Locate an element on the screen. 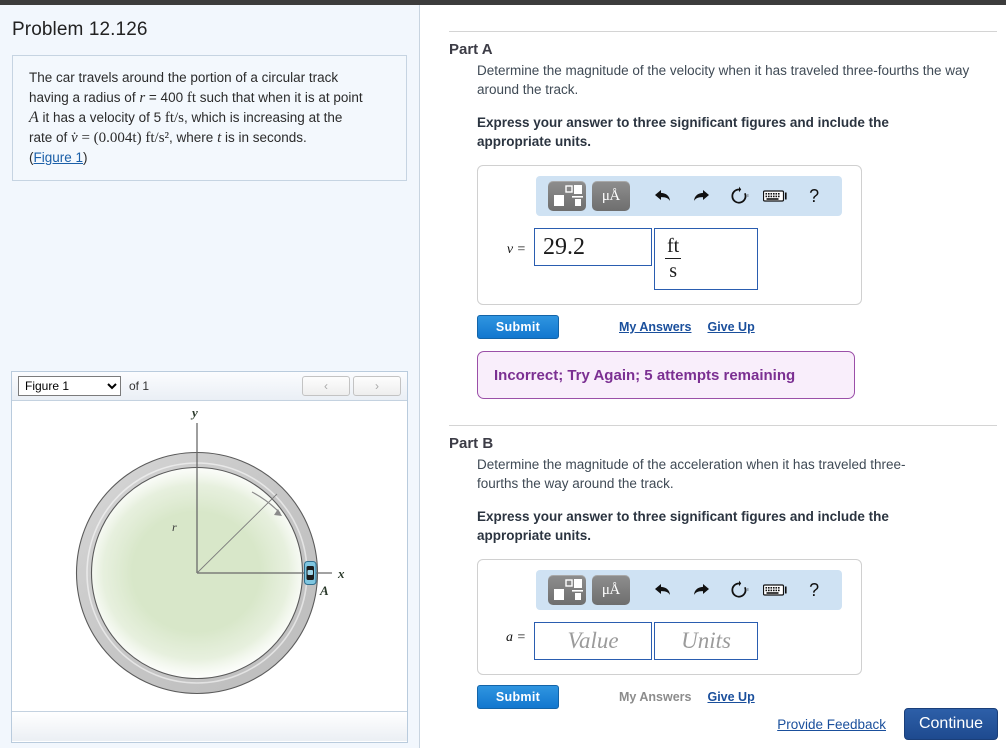 This screenshot has height=748, width=1006. part-b-variable-label: a = is located at coordinates (516, 637).